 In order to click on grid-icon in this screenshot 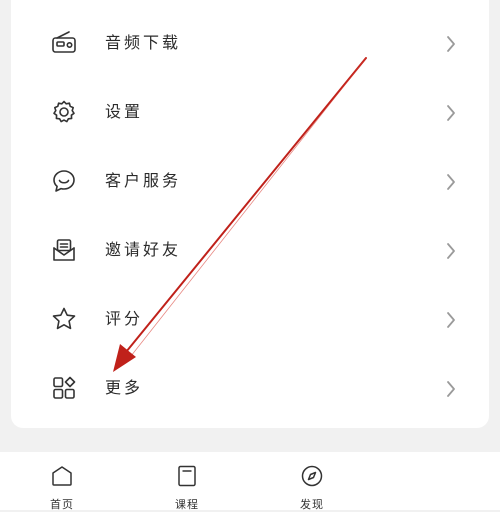, I will do `click(64, 388)`.